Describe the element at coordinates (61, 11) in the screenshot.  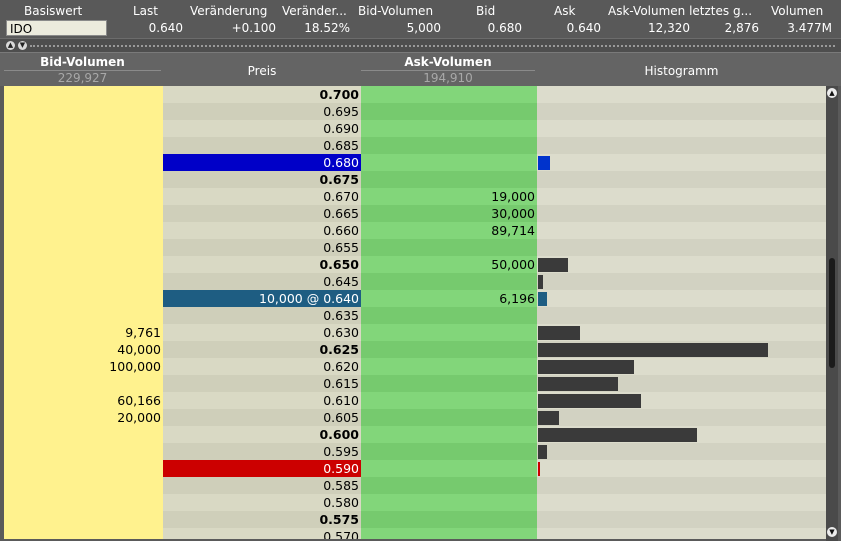
I see `header-basiswert: Basiswert` at that location.